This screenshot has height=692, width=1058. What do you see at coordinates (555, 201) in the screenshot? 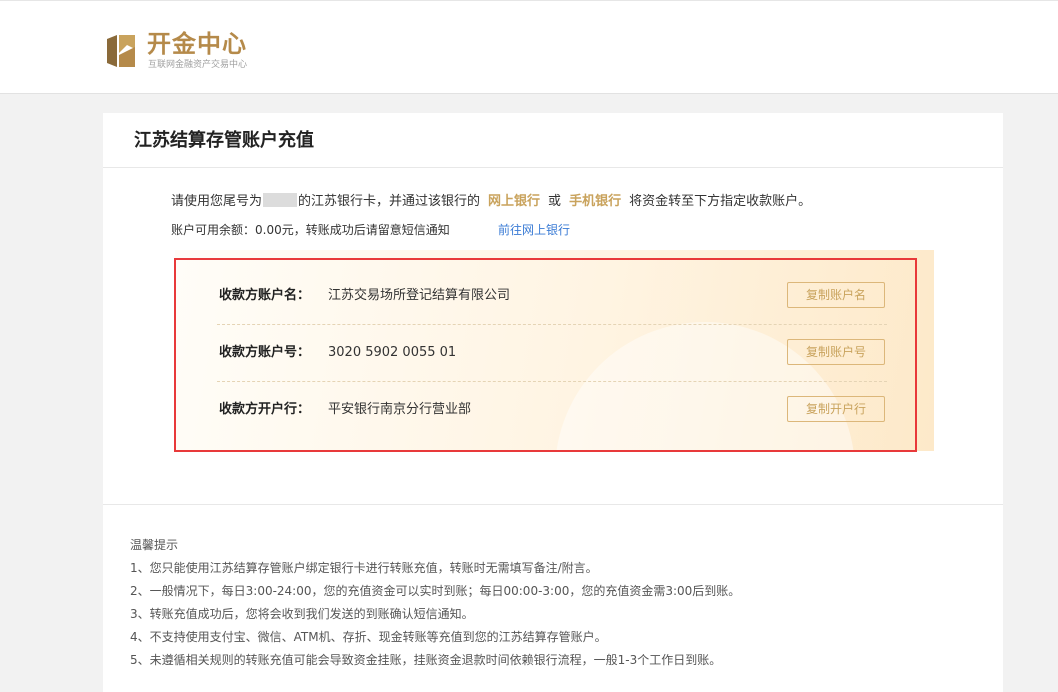
I see `instruction-or: 或` at bounding box center [555, 201].